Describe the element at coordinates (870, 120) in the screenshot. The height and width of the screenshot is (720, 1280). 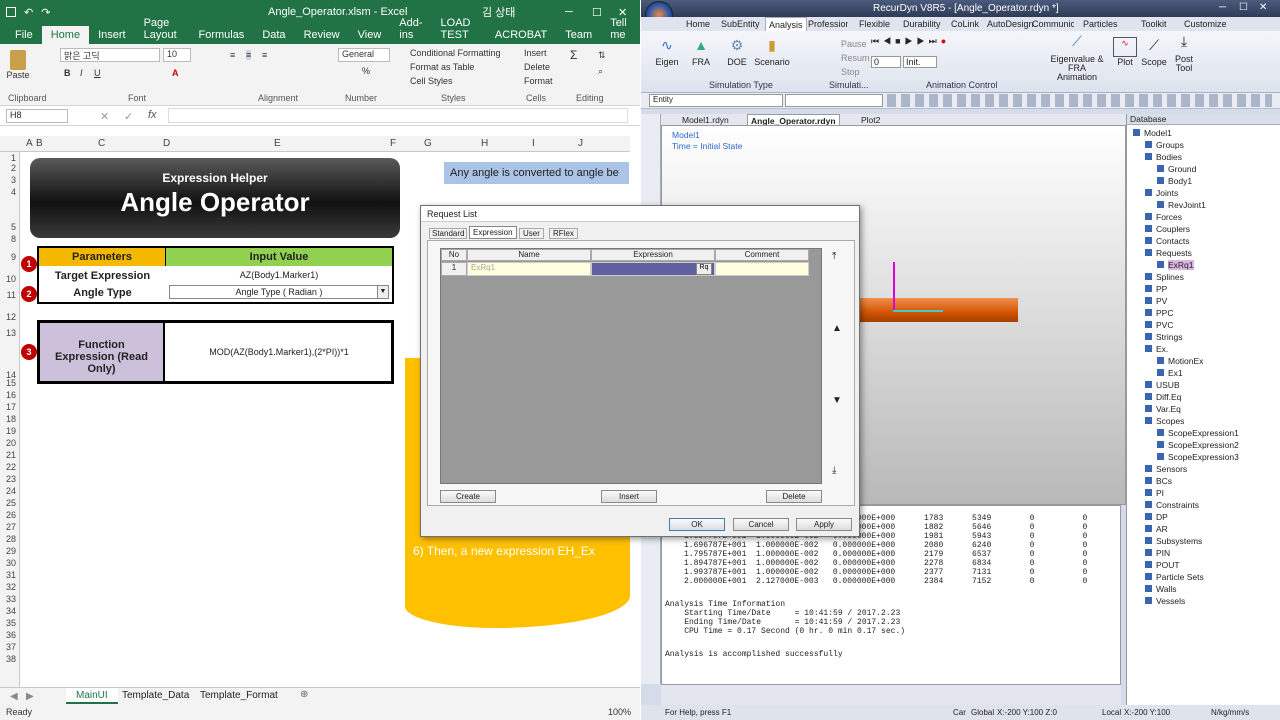
I see `doc-tab-plot2: Plot2` at that location.